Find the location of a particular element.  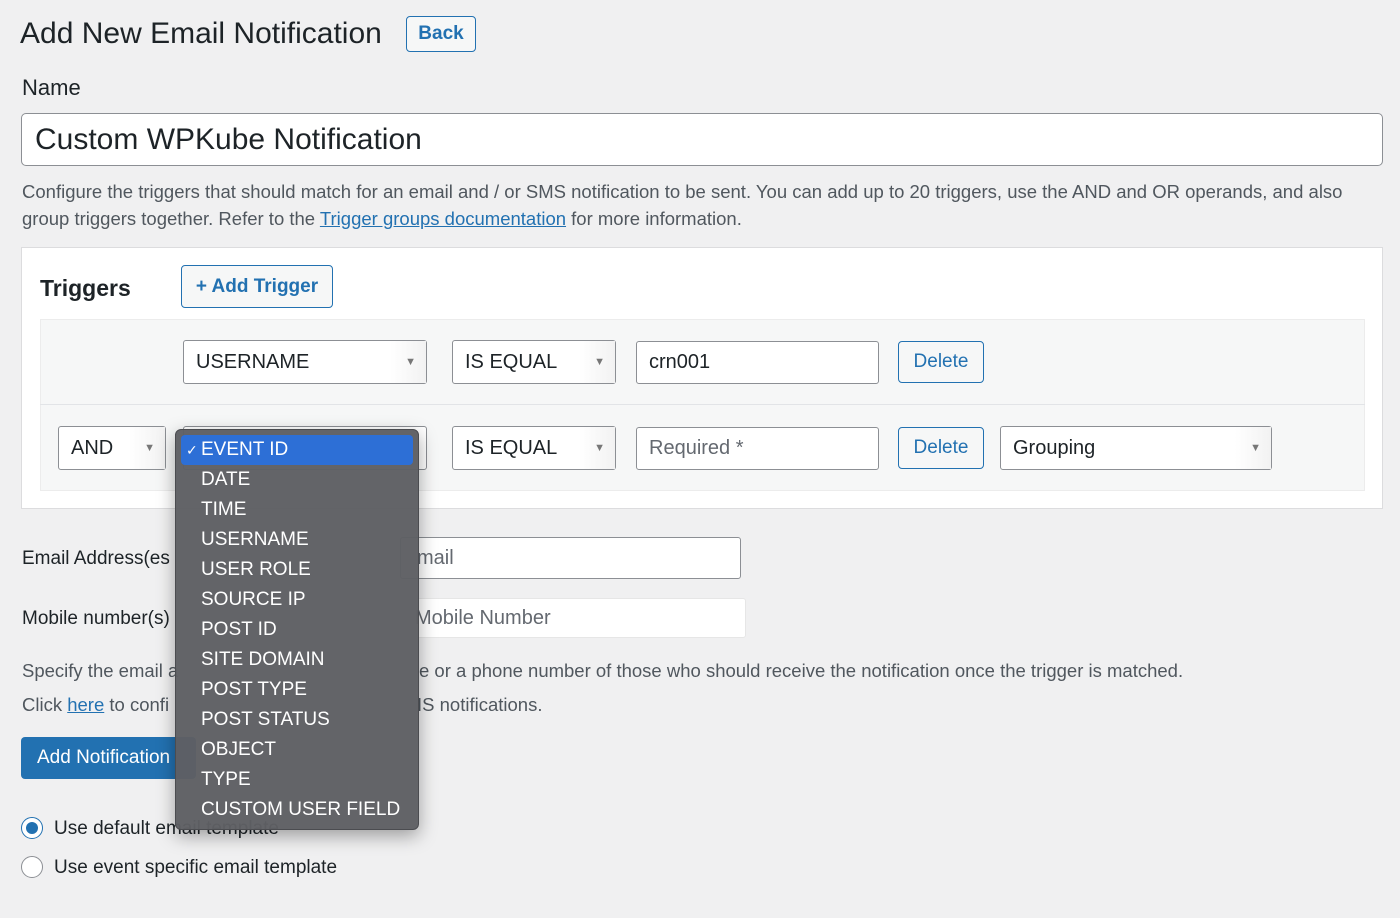

dropdown-option: ✓ EVENT ID is located at coordinates (297, 450).